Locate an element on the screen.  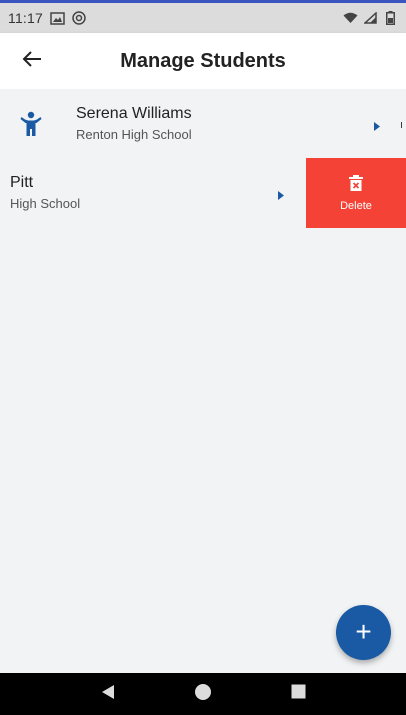
delete-label: Delete is located at coordinates (356, 205).